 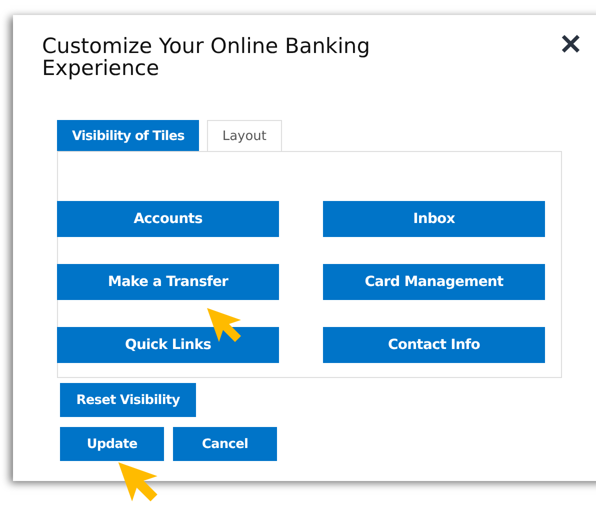 I want to click on tile-toggle-button: Accounts, so click(x=168, y=219).